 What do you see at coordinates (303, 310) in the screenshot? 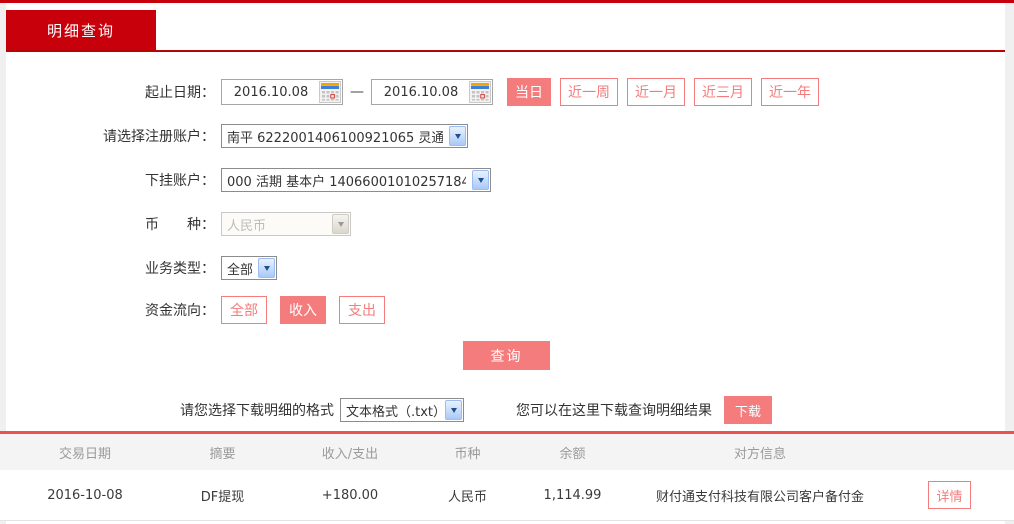
I see `fund-flow-income: 收入` at bounding box center [303, 310].